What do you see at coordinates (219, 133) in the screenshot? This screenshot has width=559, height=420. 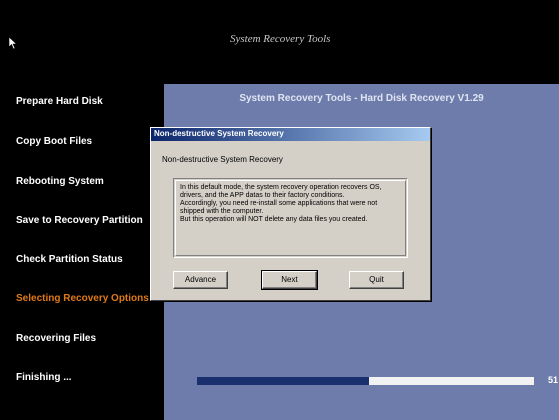 I see `dialog-title: Non-destructive System Recovery` at bounding box center [219, 133].